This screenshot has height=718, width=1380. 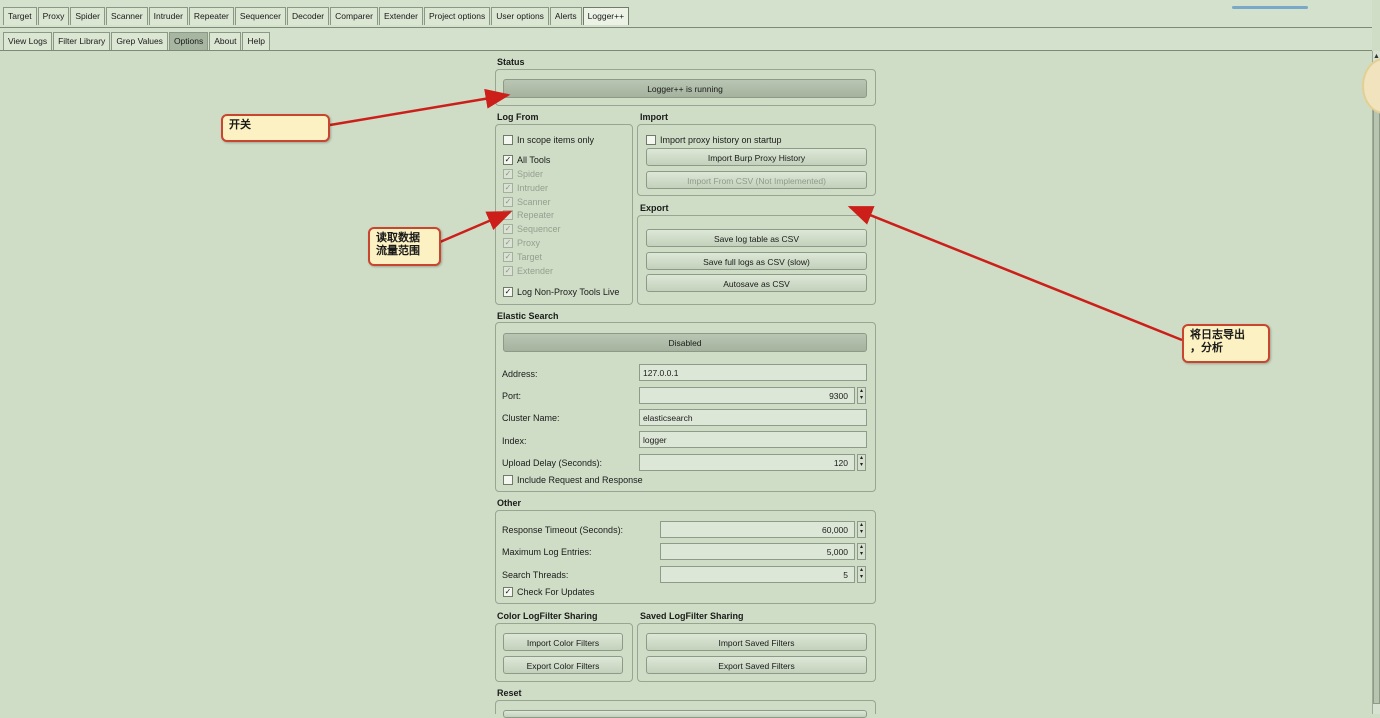 What do you see at coordinates (747, 462) in the screenshot?
I see `upload-delay-input: 120` at bounding box center [747, 462].